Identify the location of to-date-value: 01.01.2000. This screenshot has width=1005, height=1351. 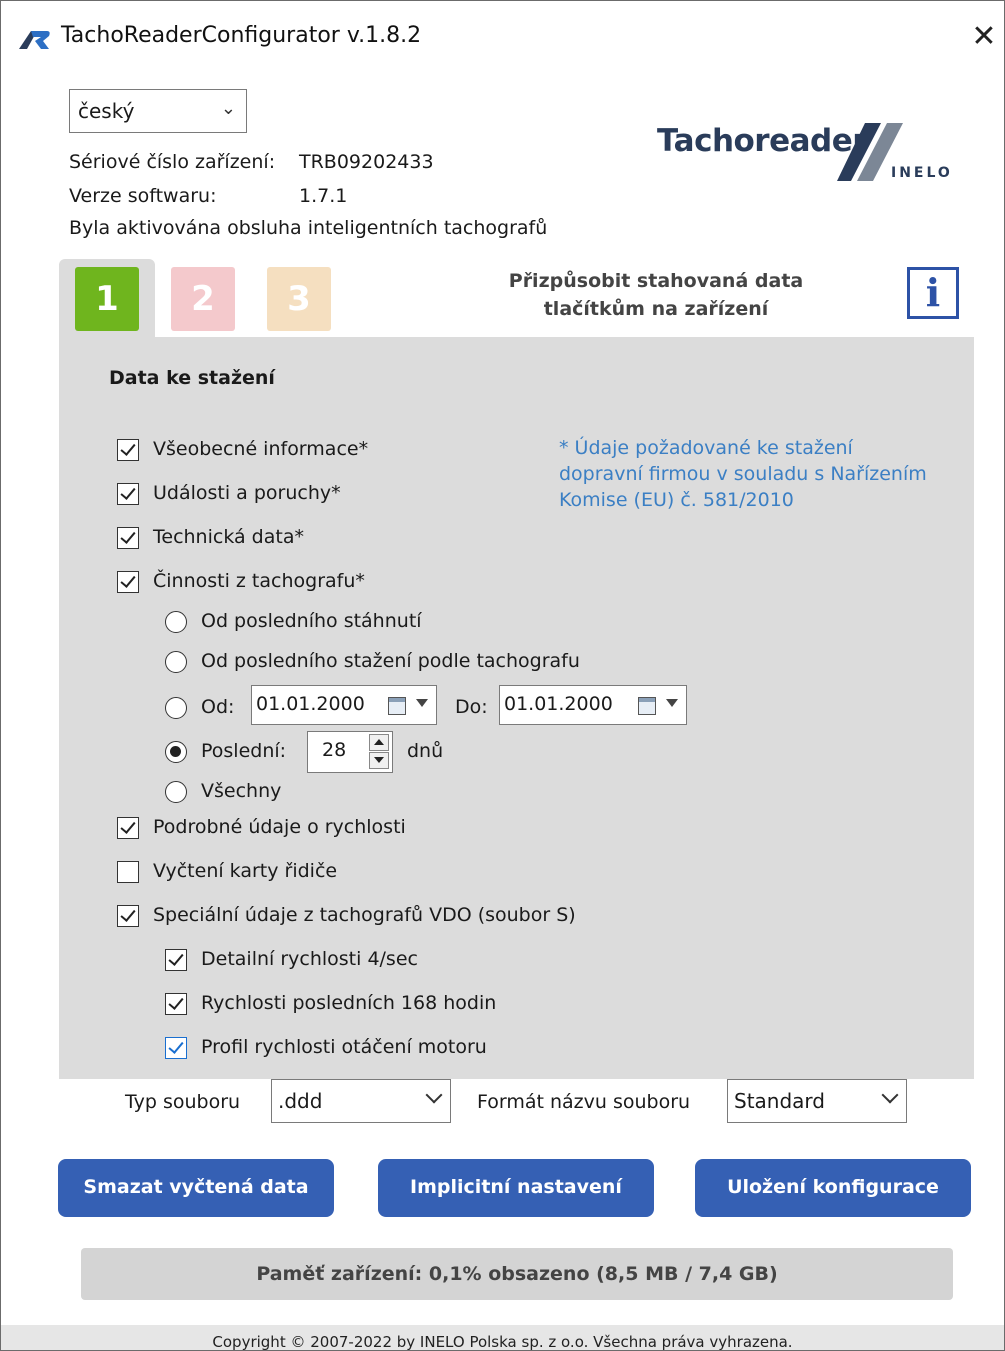
(558, 704).